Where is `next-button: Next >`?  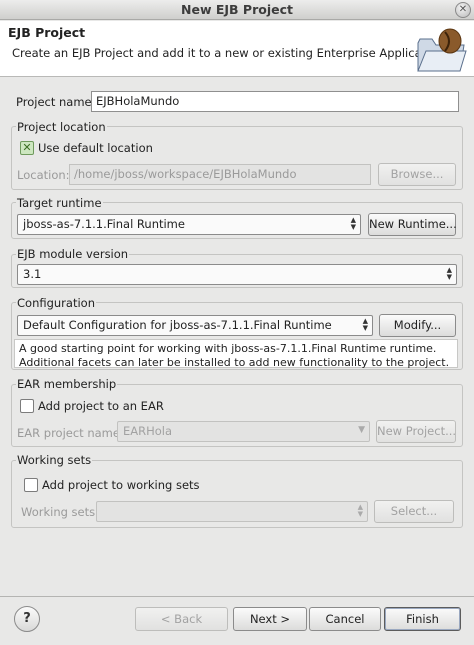
next-button: Next > is located at coordinates (270, 619).